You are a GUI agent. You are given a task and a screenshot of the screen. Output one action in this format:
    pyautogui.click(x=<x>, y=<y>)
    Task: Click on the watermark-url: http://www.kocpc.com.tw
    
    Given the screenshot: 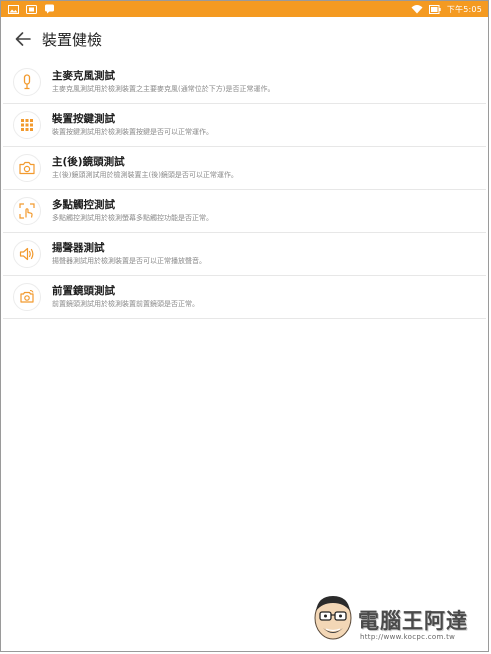 What is the action you would take?
    pyautogui.click(x=408, y=637)
    